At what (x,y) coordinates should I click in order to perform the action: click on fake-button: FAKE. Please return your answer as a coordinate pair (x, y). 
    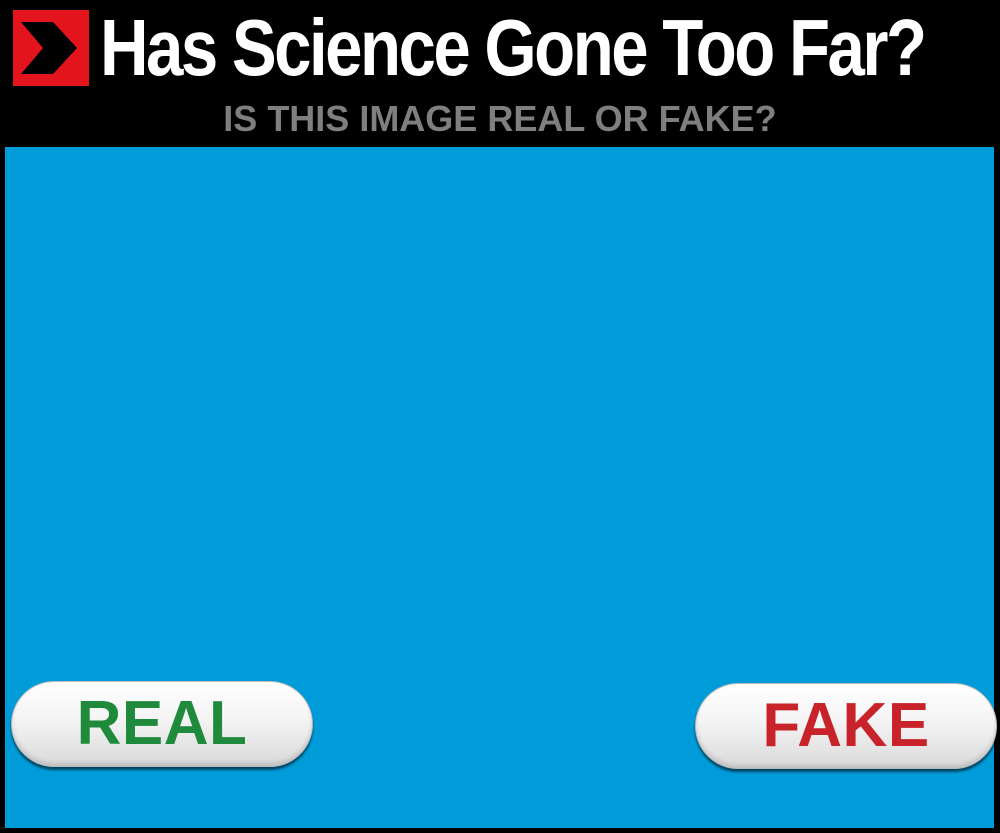
    Looking at the image, I should click on (846, 726).